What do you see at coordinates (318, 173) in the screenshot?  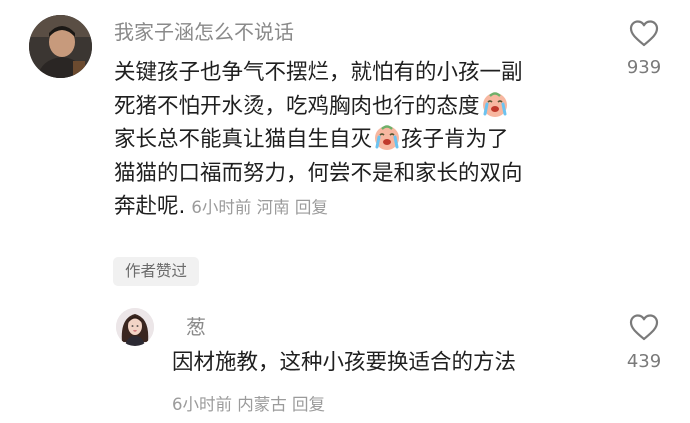 I see `comment-line: 猫猫的口福而努力，何尝不是和家长的双向` at bounding box center [318, 173].